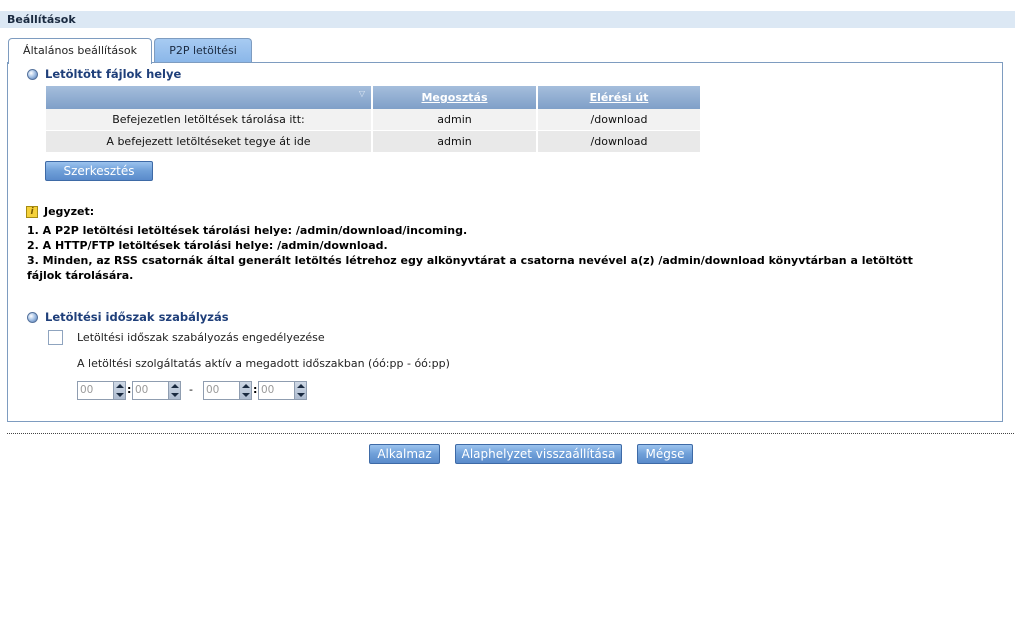  I want to click on files-section-title: Letöltött fájlok helye, so click(113, 74).